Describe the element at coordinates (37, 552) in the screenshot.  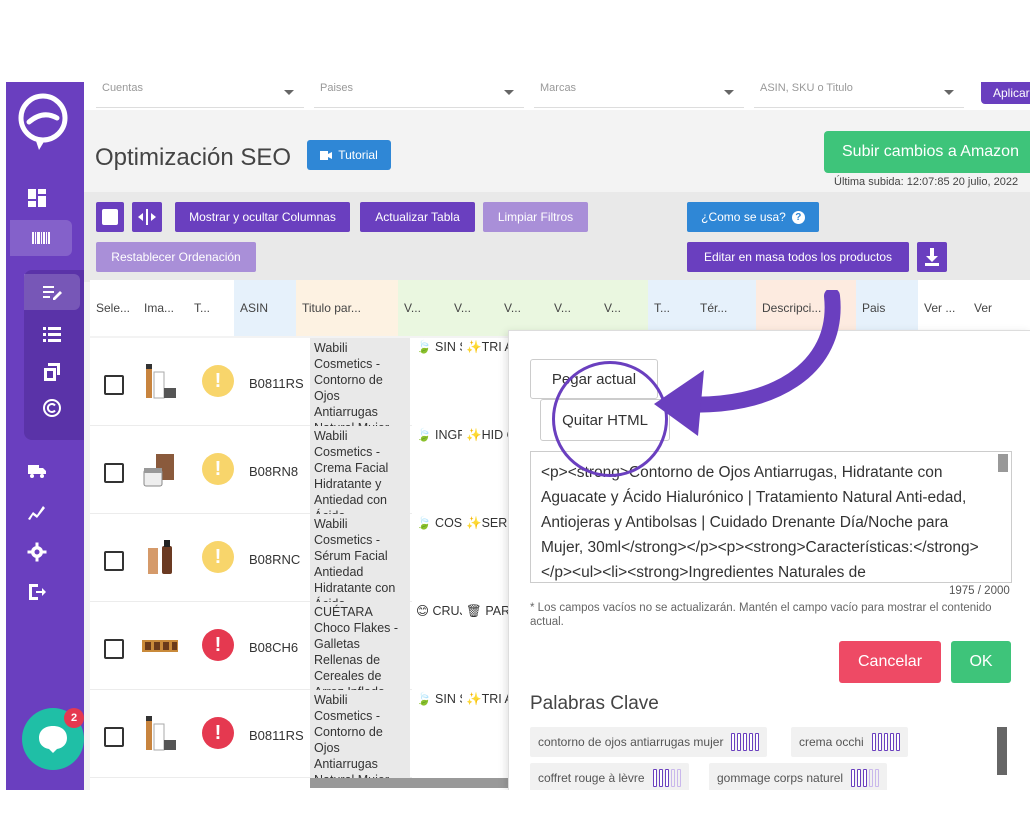
I see `gear-icon` at that location.